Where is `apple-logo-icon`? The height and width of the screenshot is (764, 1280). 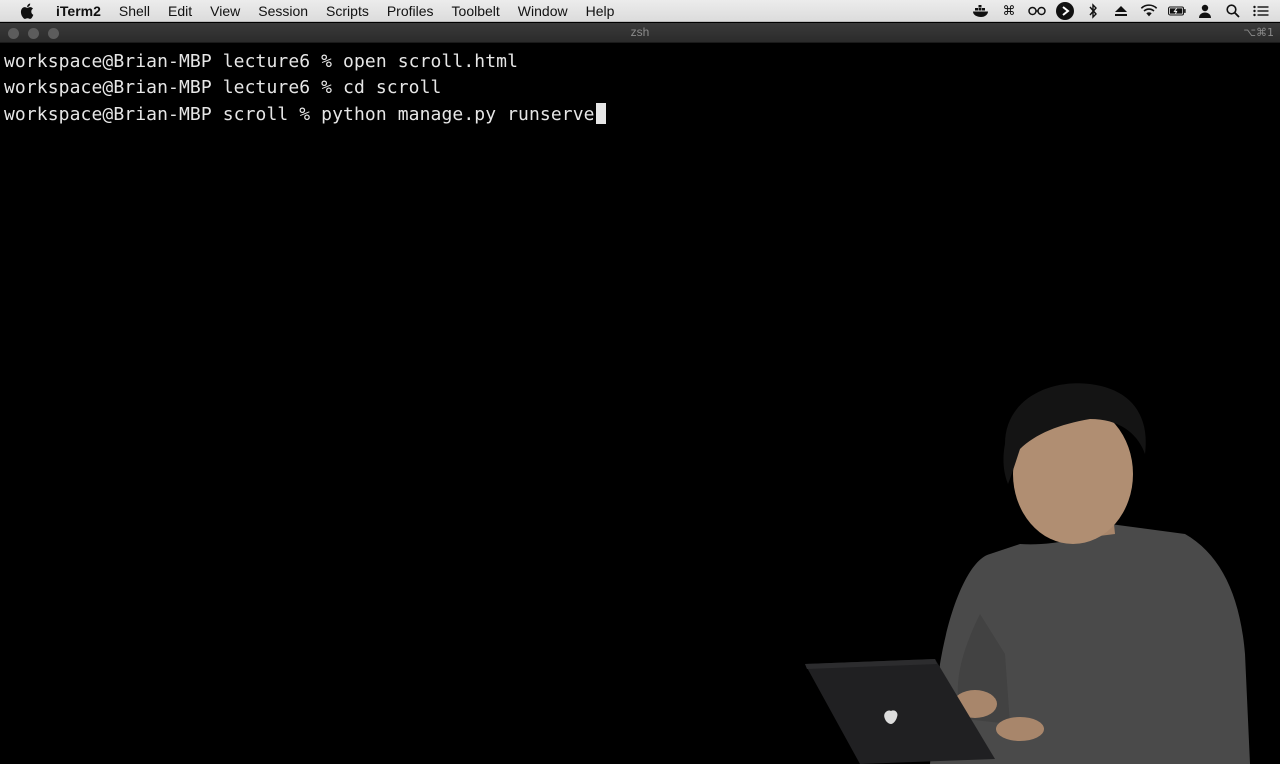
apple-logo-icon is located at coordinates (27, 11).